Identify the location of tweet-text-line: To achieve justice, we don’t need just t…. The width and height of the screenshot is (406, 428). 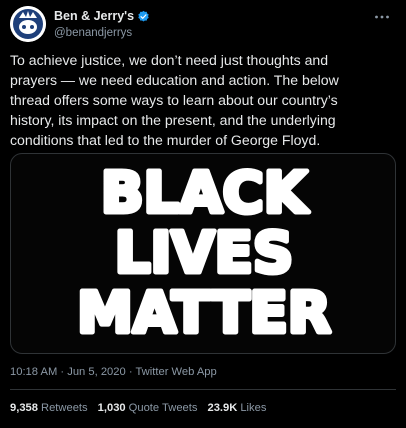
(169, 60).